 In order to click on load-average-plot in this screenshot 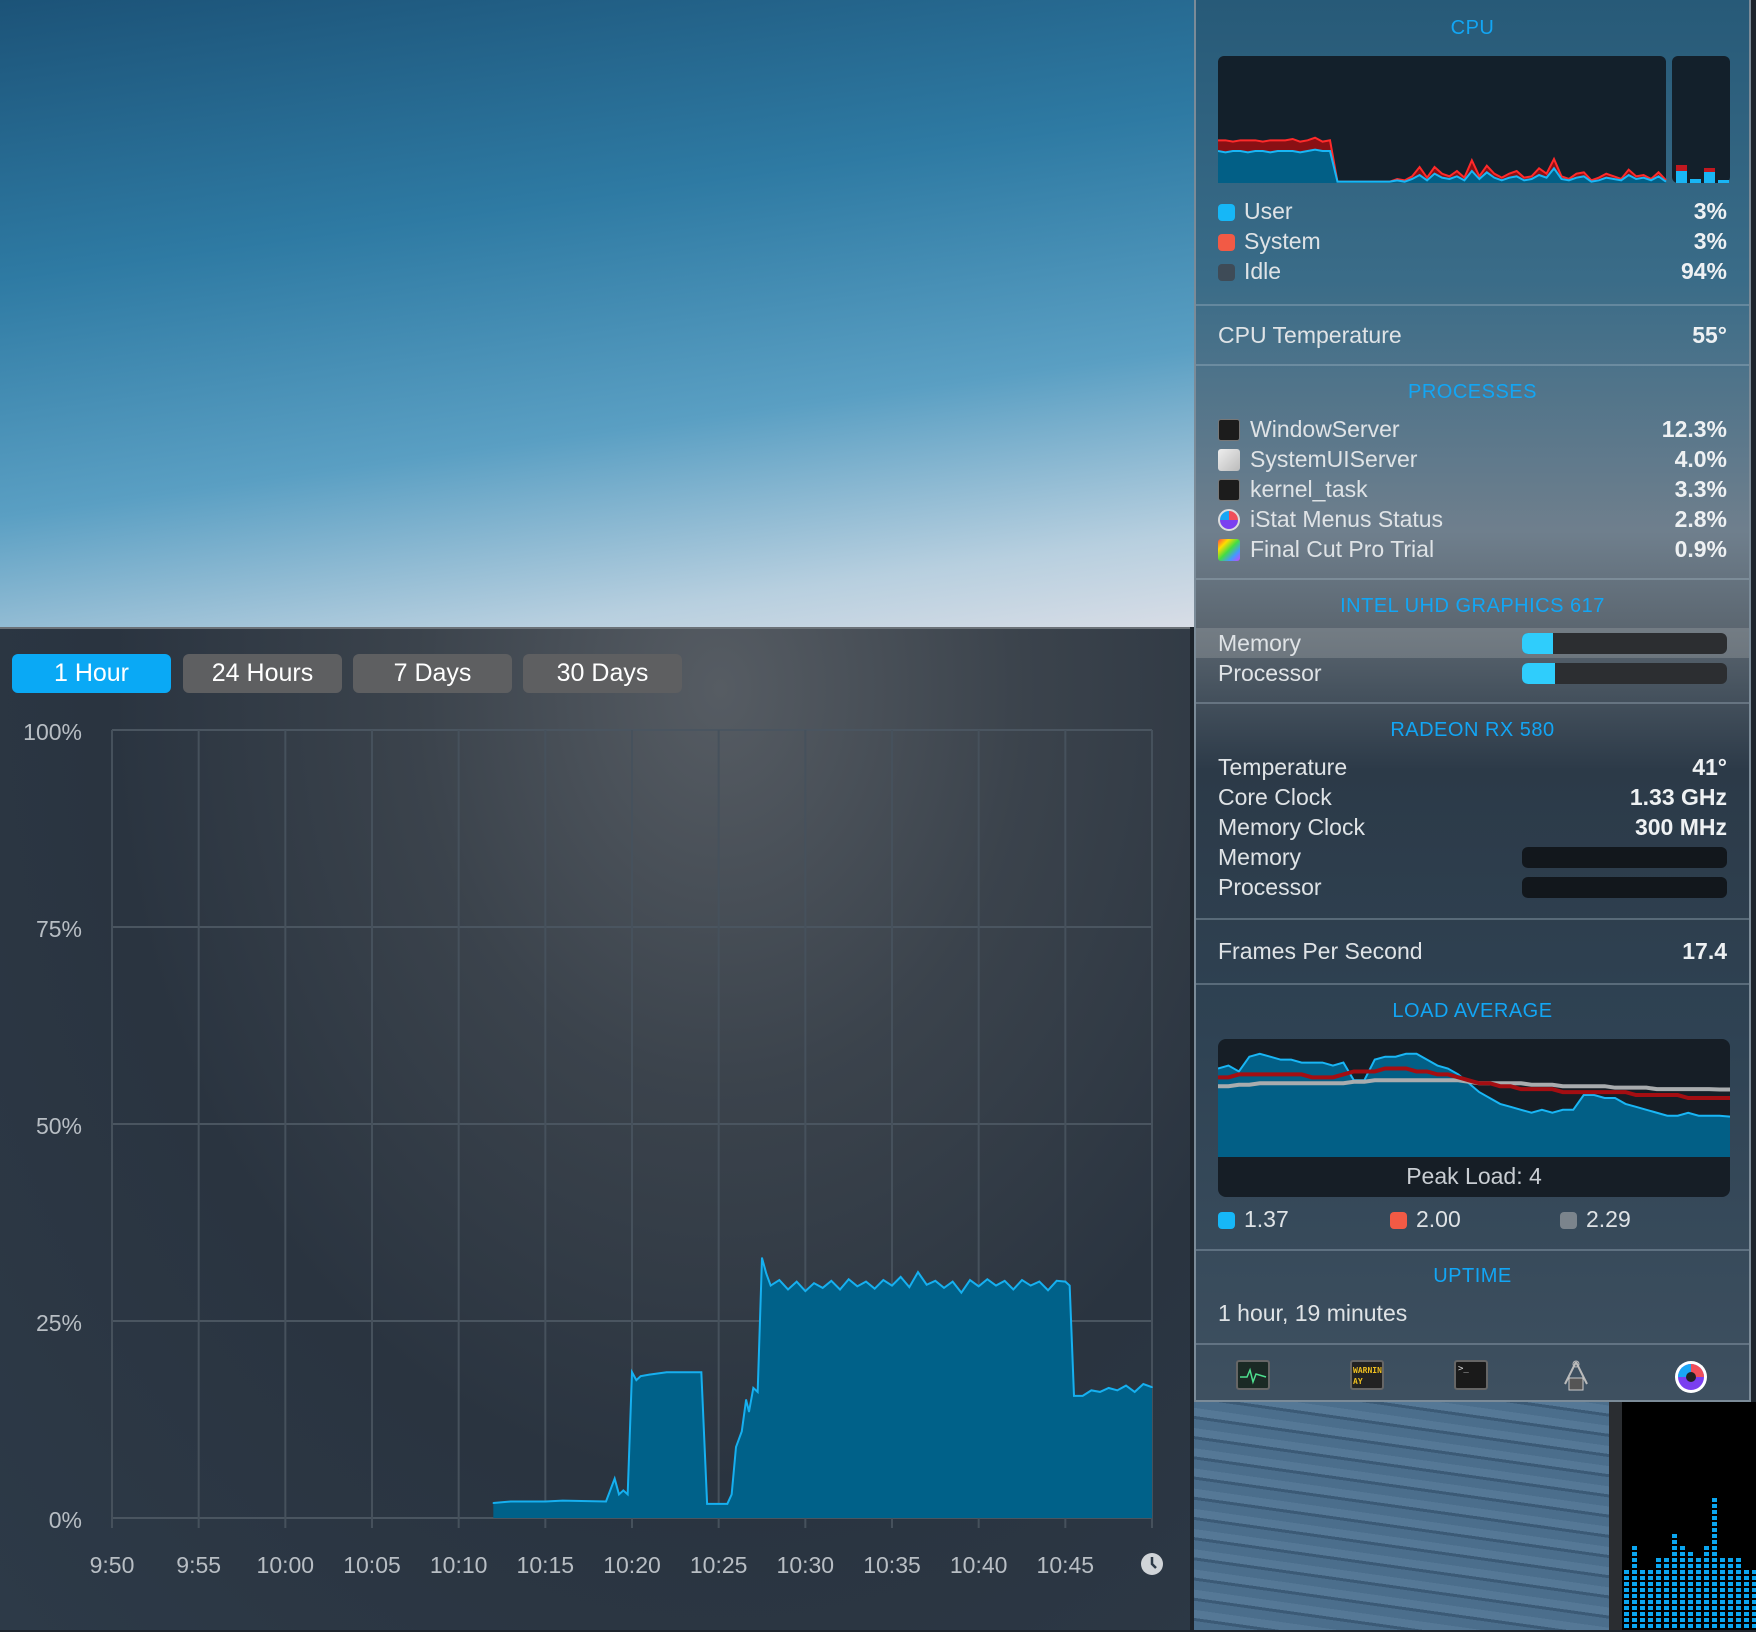, I will do `click(1474, 1104)`.